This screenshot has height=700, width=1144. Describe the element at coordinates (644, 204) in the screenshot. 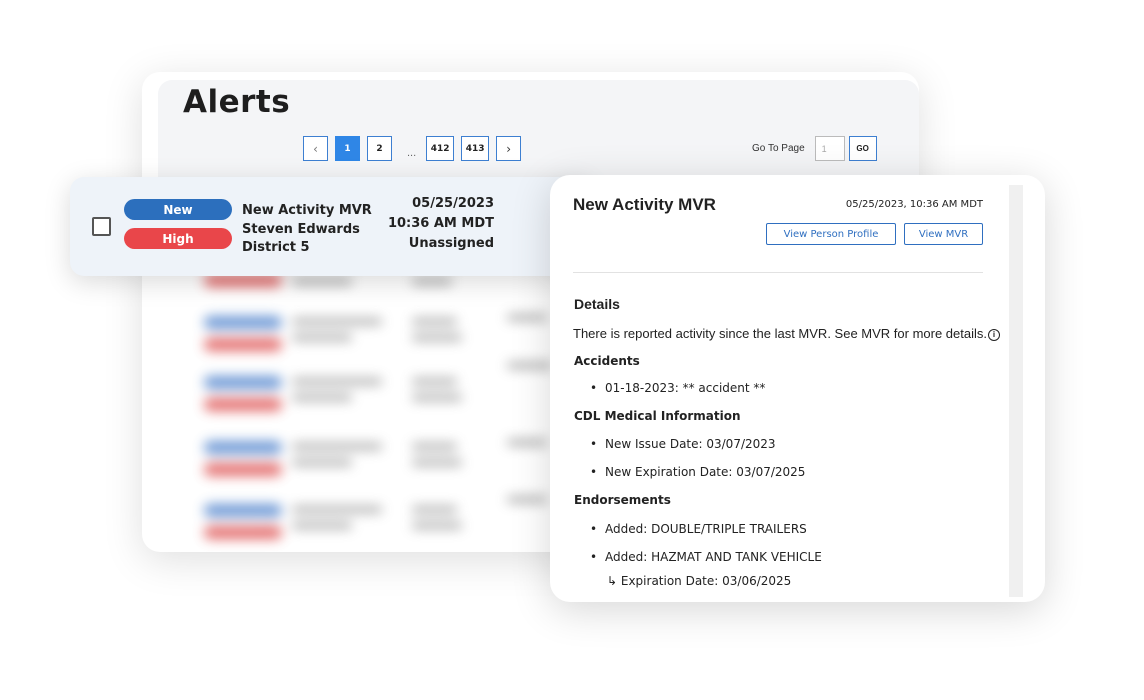

I see `detail-title: New Activity MVR` at that location.